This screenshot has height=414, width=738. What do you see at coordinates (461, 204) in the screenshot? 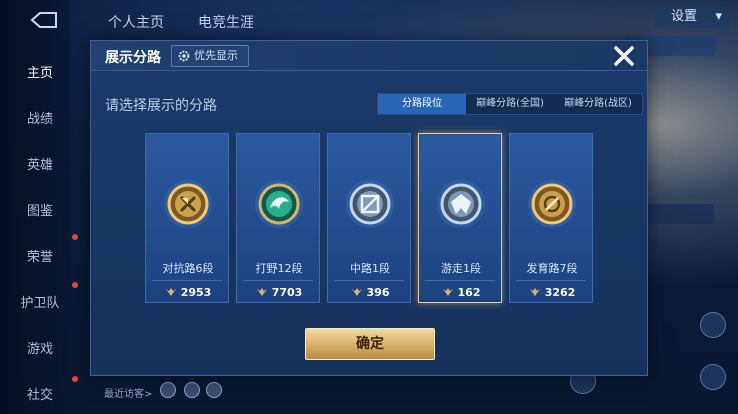
I see `roam-emblem-icon` at bounding box center [461, 204].